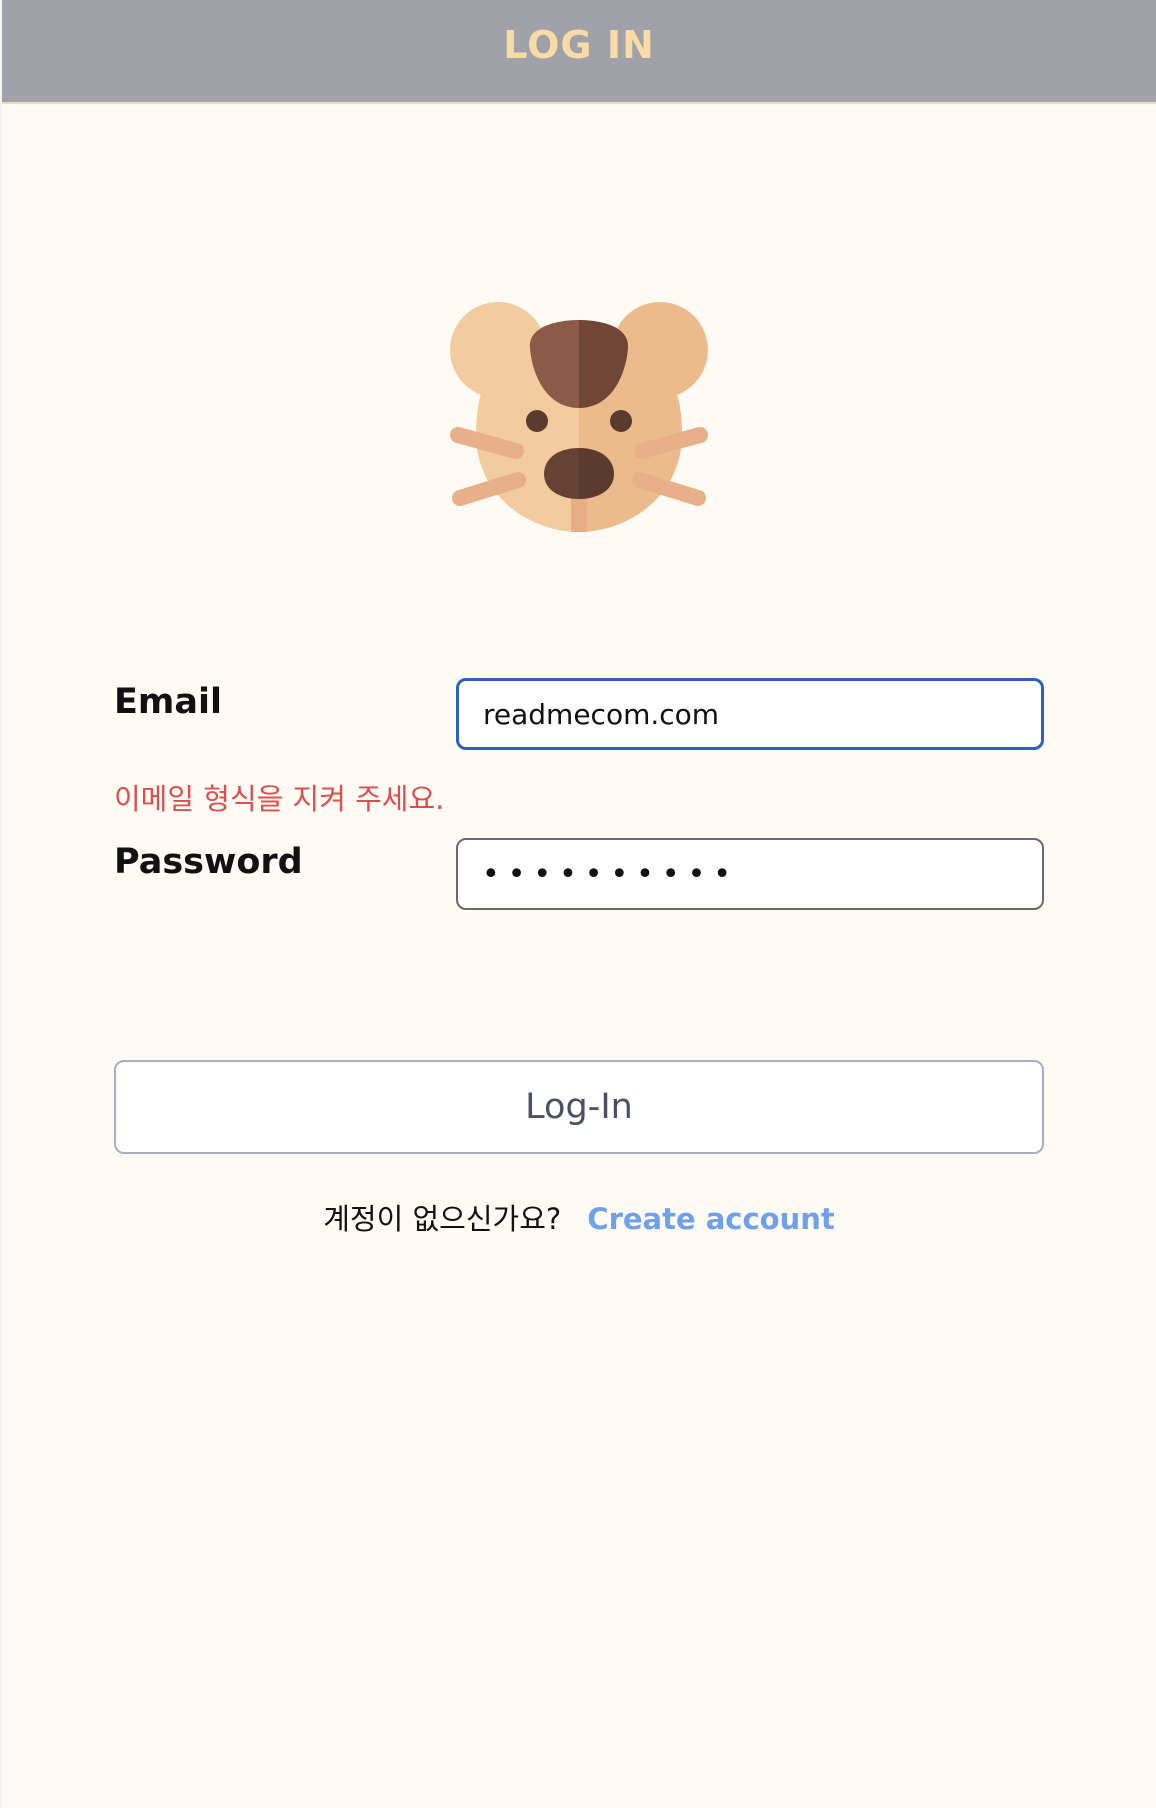 The image size is (1156, 1808). Describe the element at coordinates (279, 799) in the screenshot. I see `email-error-message: 이메일 형식을 지켜 주세요.` at that location.